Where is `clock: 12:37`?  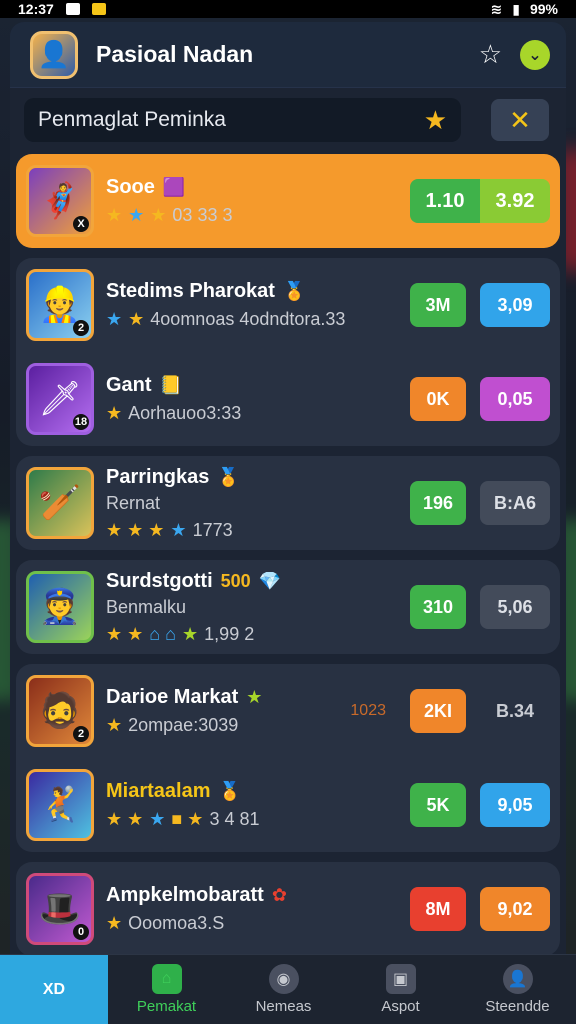
clock: 12:37 is located at coordinates (36, 9).